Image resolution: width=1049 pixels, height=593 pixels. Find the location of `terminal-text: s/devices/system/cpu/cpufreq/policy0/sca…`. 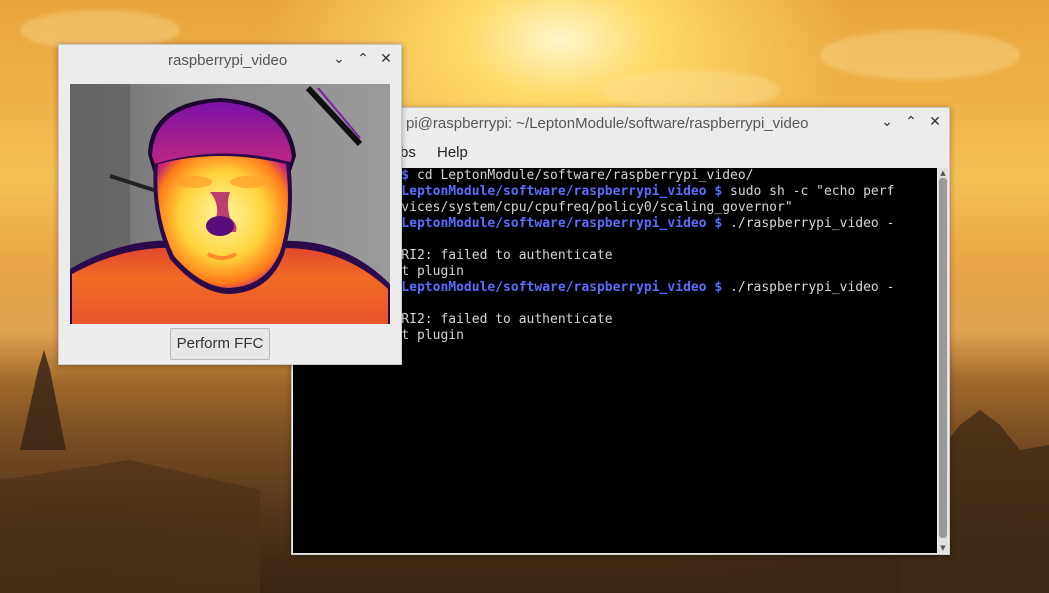

terminal-text: s/devices/system/cpu/cpufreq/policy0/sca… is located at coordinates (581, 207).